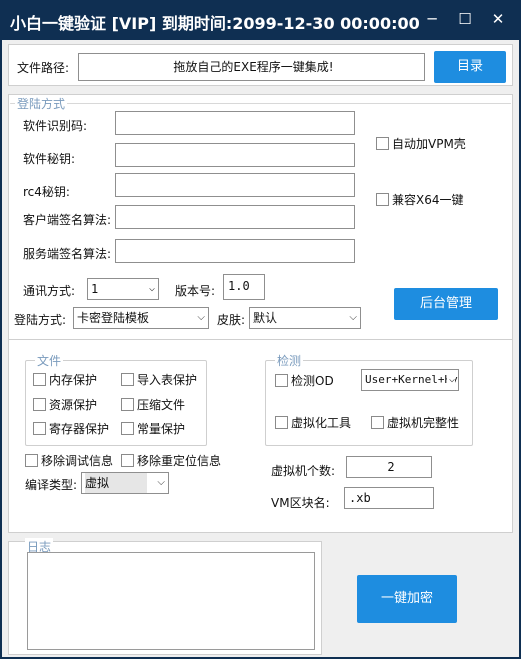 The height and width of the screenshot is (659, 521). I want to click on client-sign-label: 客户端签名算法:, so click(67, 220).